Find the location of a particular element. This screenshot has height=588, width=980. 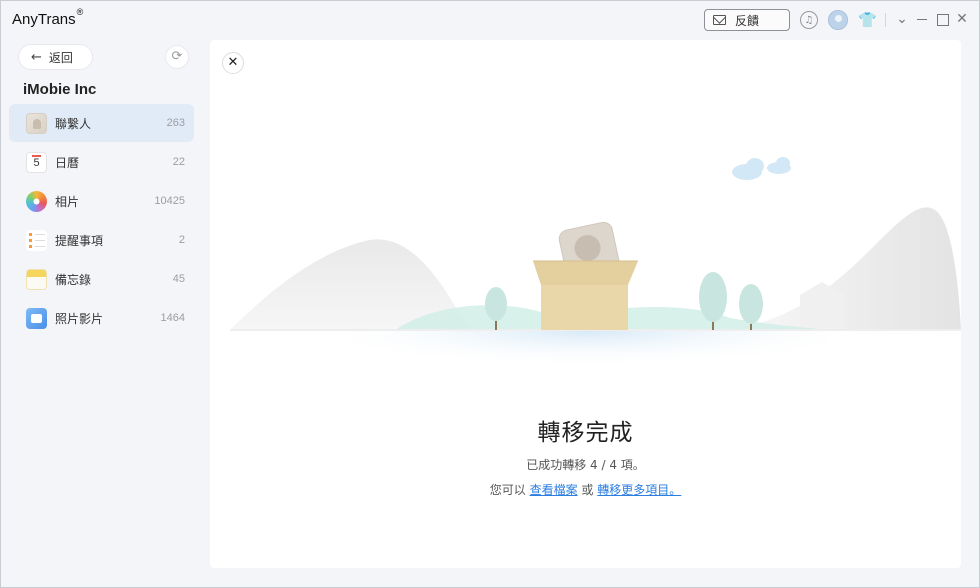

sidebar-item-count: 2 is located at coordinates (181, 240).